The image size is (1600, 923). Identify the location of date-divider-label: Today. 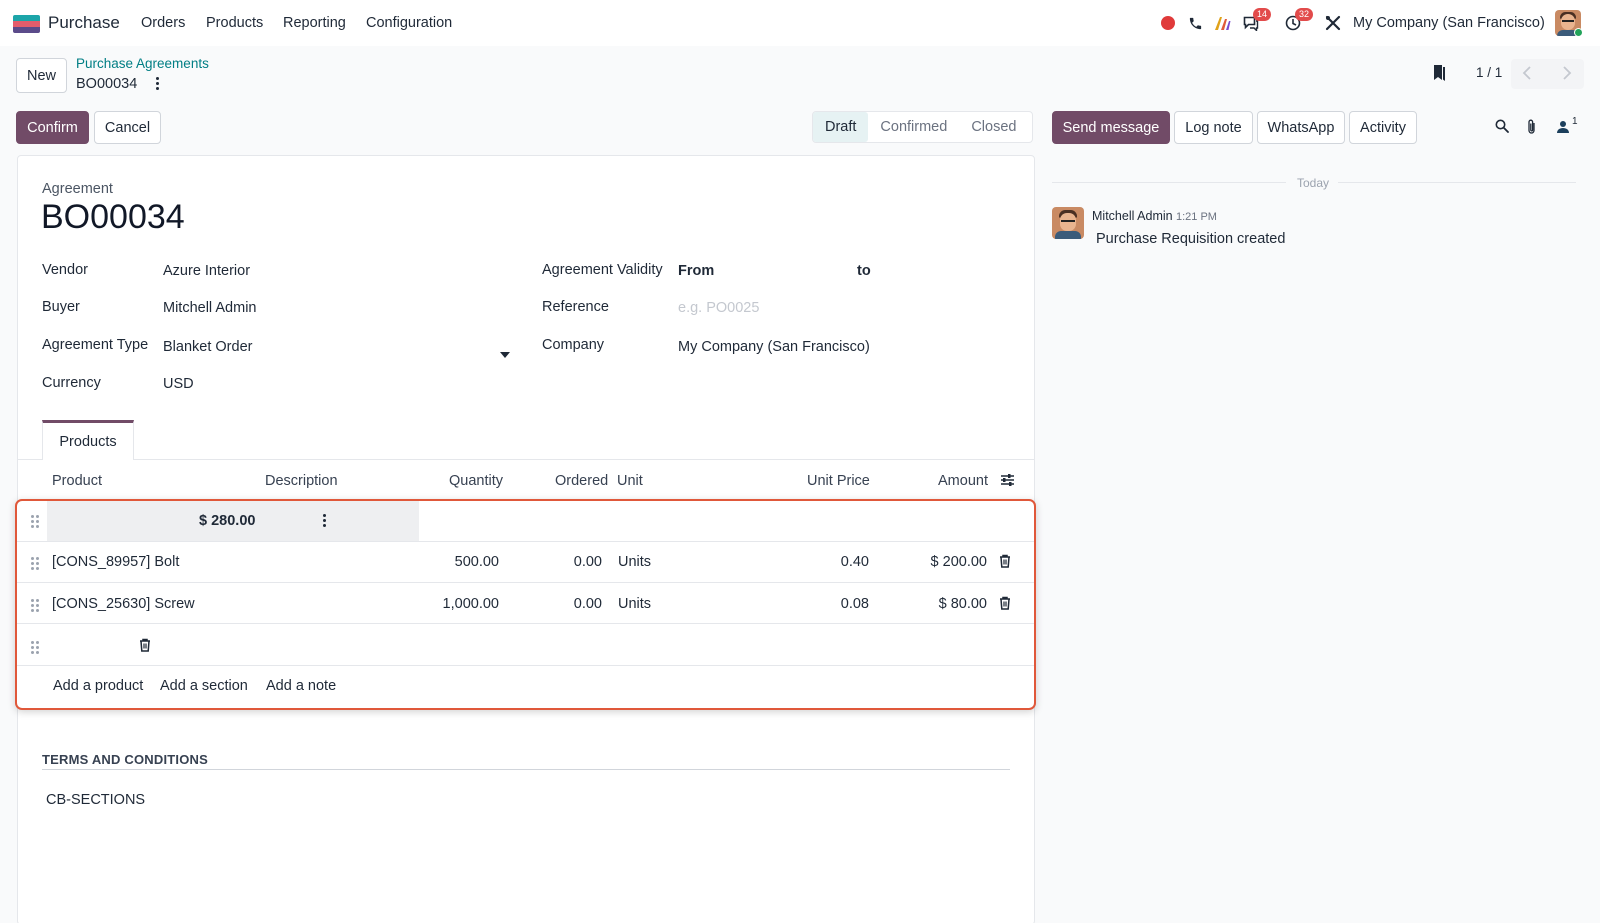
(1313, 183).